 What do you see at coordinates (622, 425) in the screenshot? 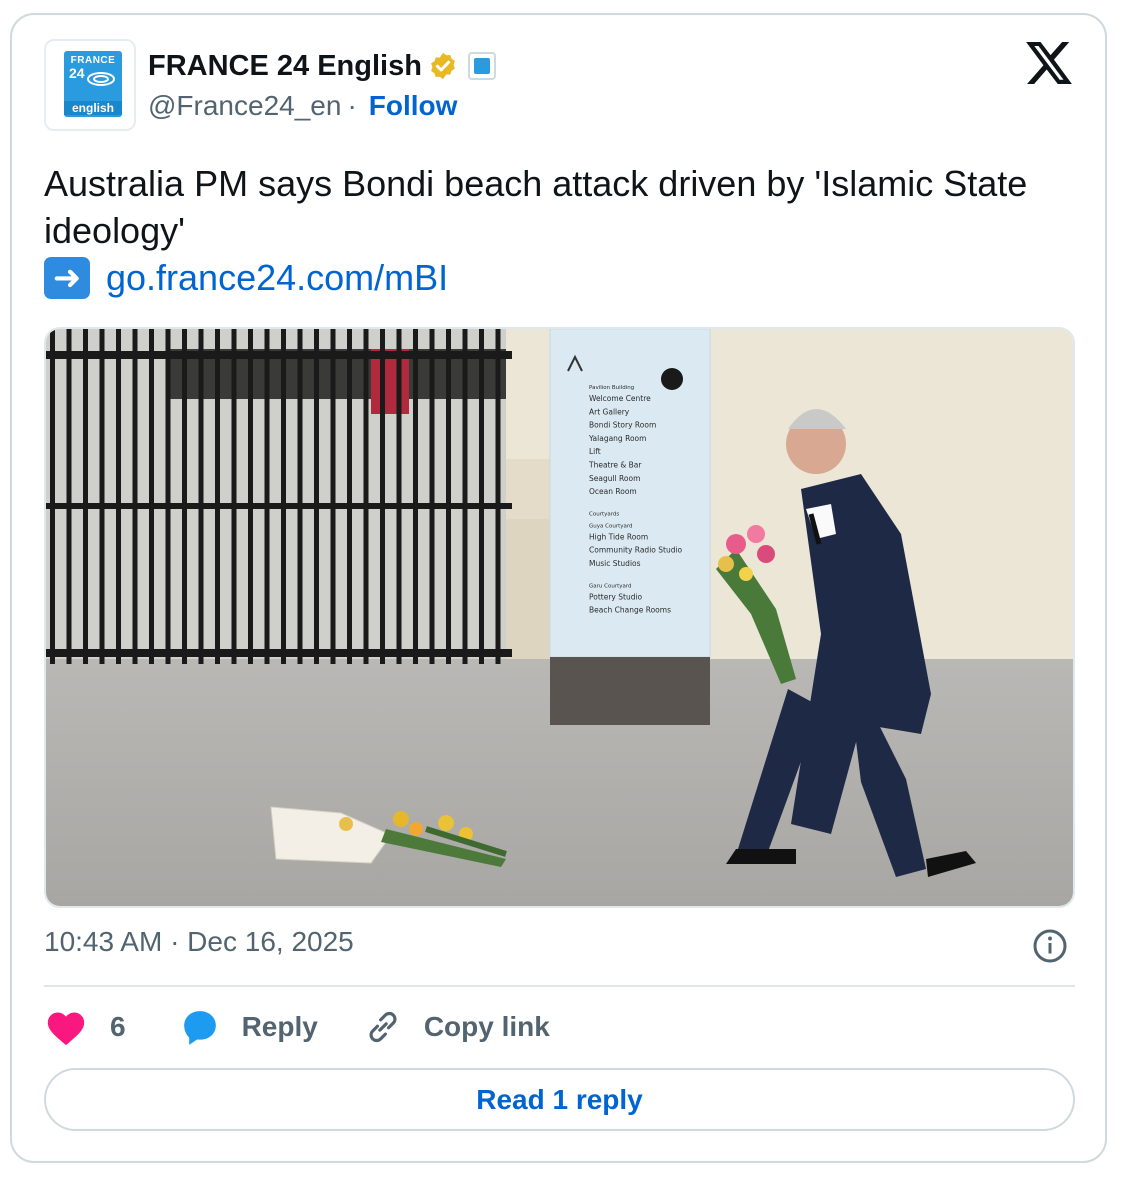
I see `sign-line: Bondi Story Room` at bounding box center [622, 425].